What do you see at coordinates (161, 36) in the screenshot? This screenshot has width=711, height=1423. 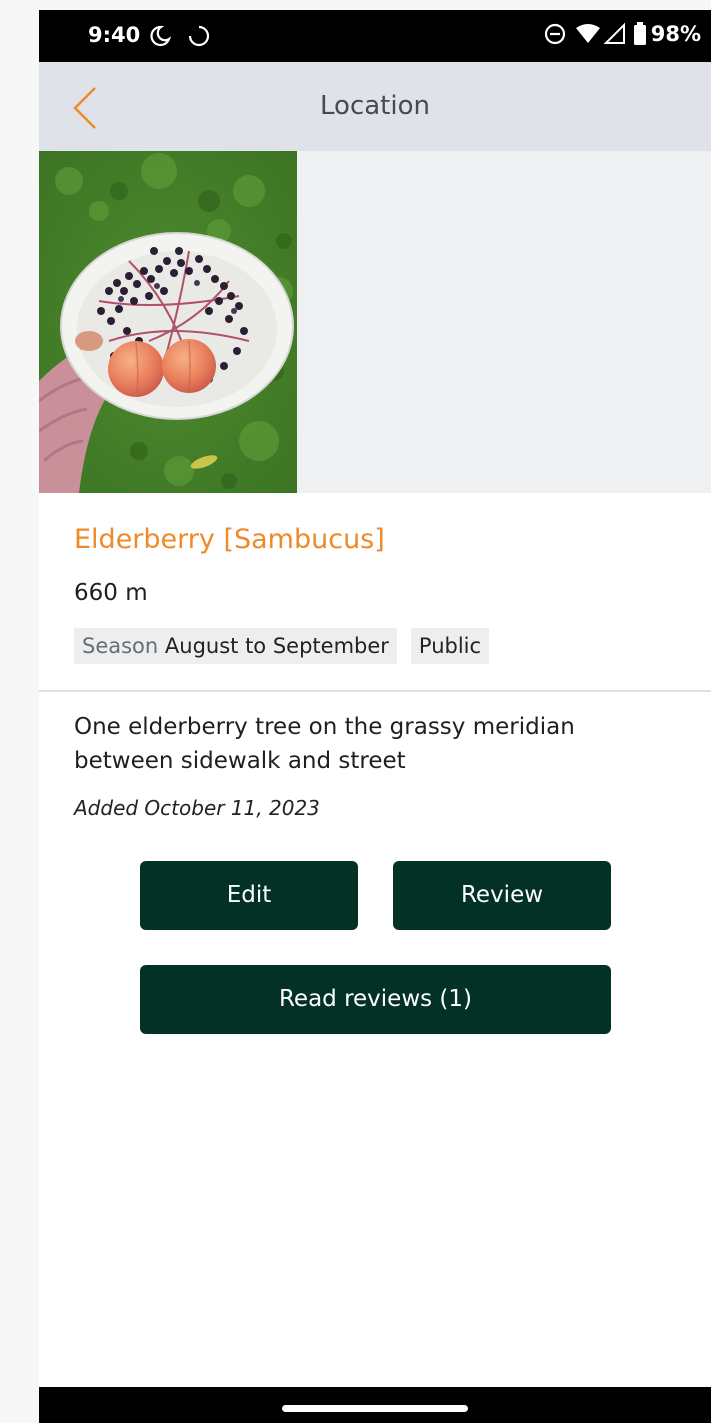 I see `night-mode-icon` at bounding box center [161, 36].